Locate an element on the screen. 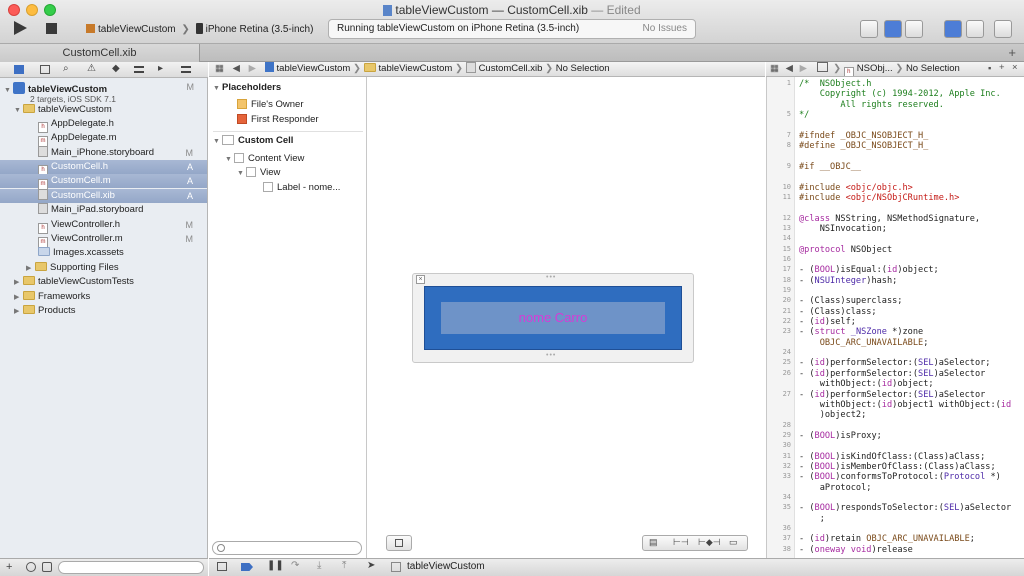 This screenshot has height=576, width=1024. nav-item-file: Images.xcassets is located at coordinates (103, 253).